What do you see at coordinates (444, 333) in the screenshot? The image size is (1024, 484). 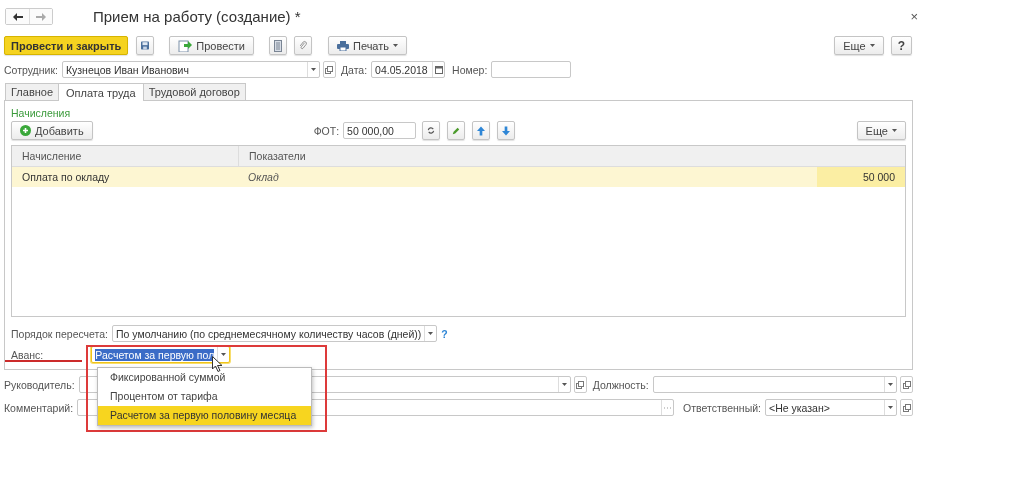 I see `help-link: ?` at bounding box center [444, 333].